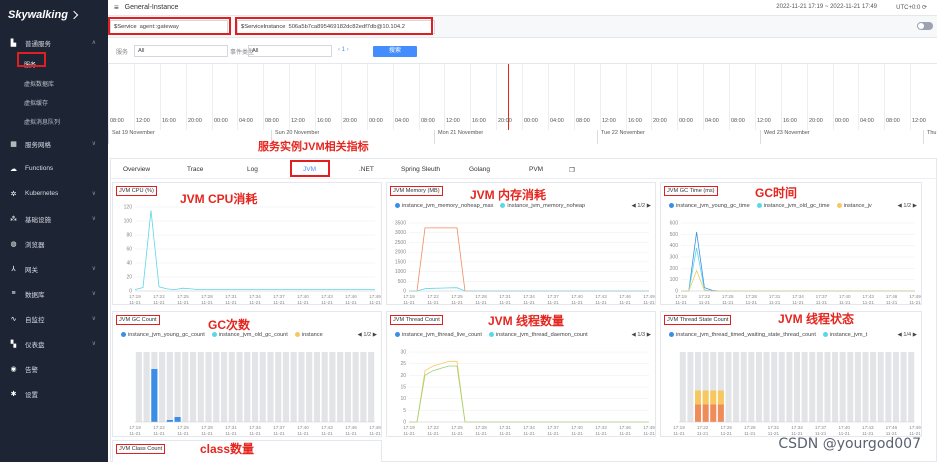 This screenshot has height=462, width=937. What do you see at coordinates (54, 368) in the screenshot?
I see `sidebar-item-14: ◉ 告警` at bounding box center [54, 368].